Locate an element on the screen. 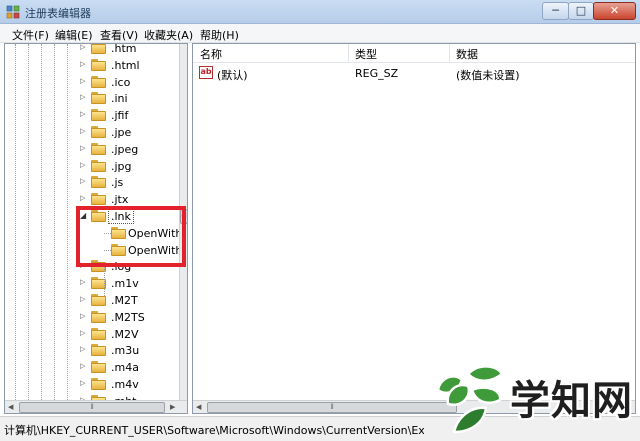 This screenshot has width=640, height=441. column-header-name: 名称 is located at coordinates (211, 53).